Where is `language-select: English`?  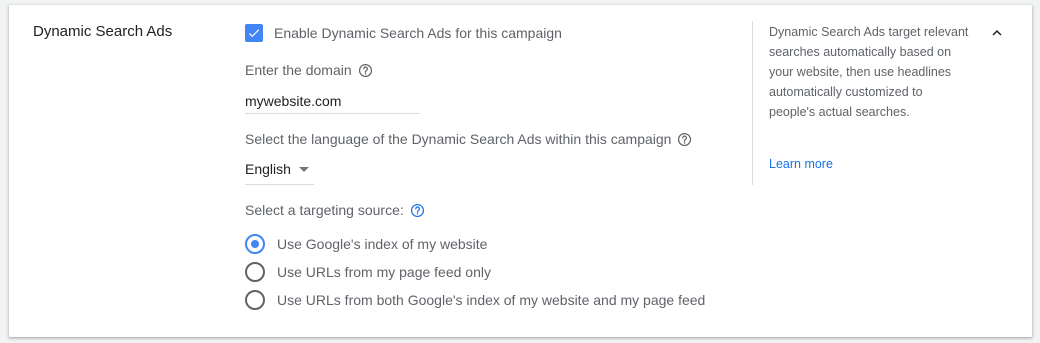 language-select: English is located at coordinates (279, 170).